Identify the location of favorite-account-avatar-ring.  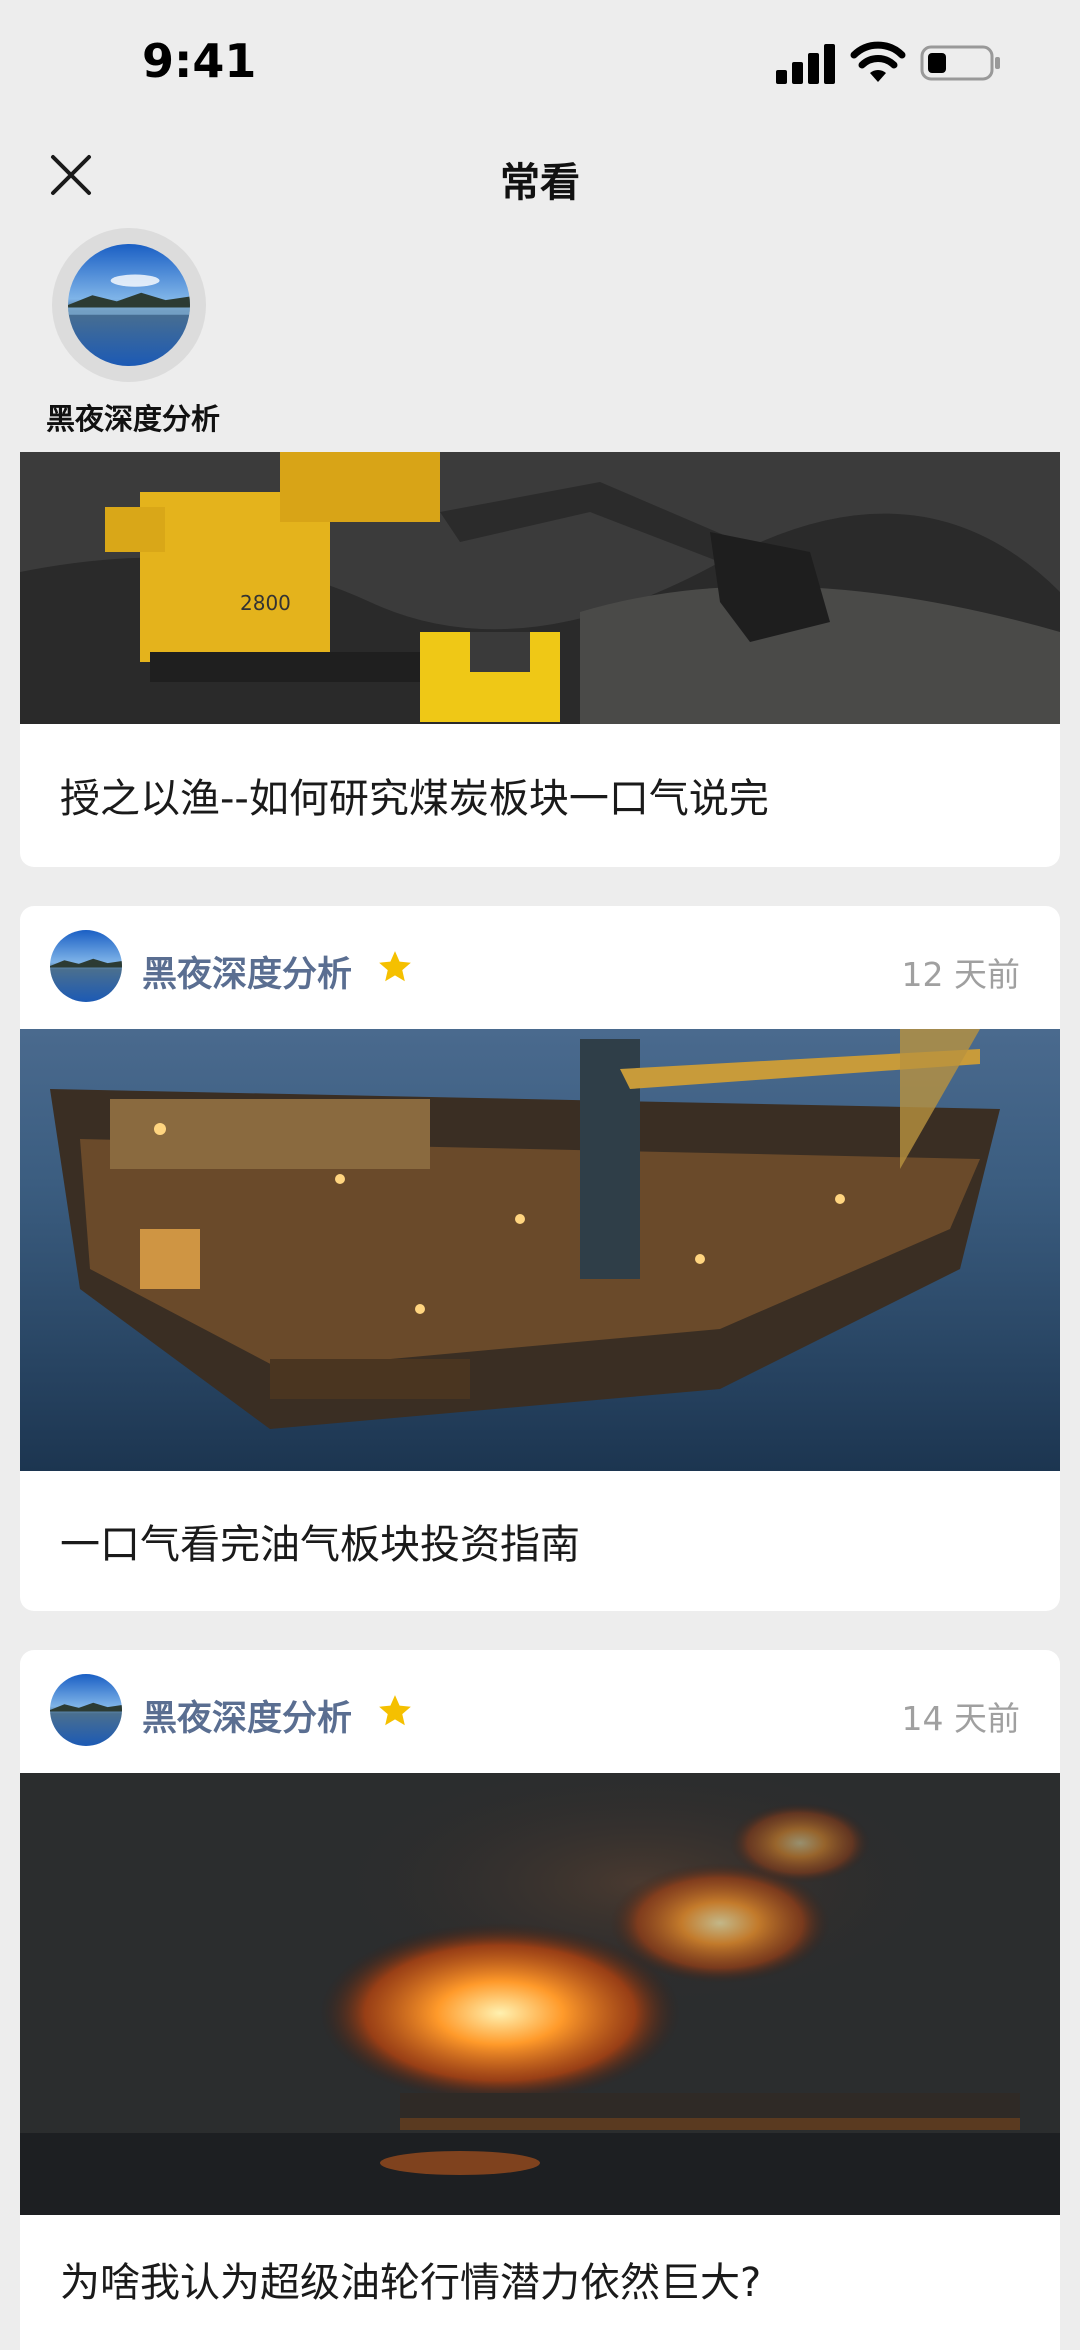
(129, 305).